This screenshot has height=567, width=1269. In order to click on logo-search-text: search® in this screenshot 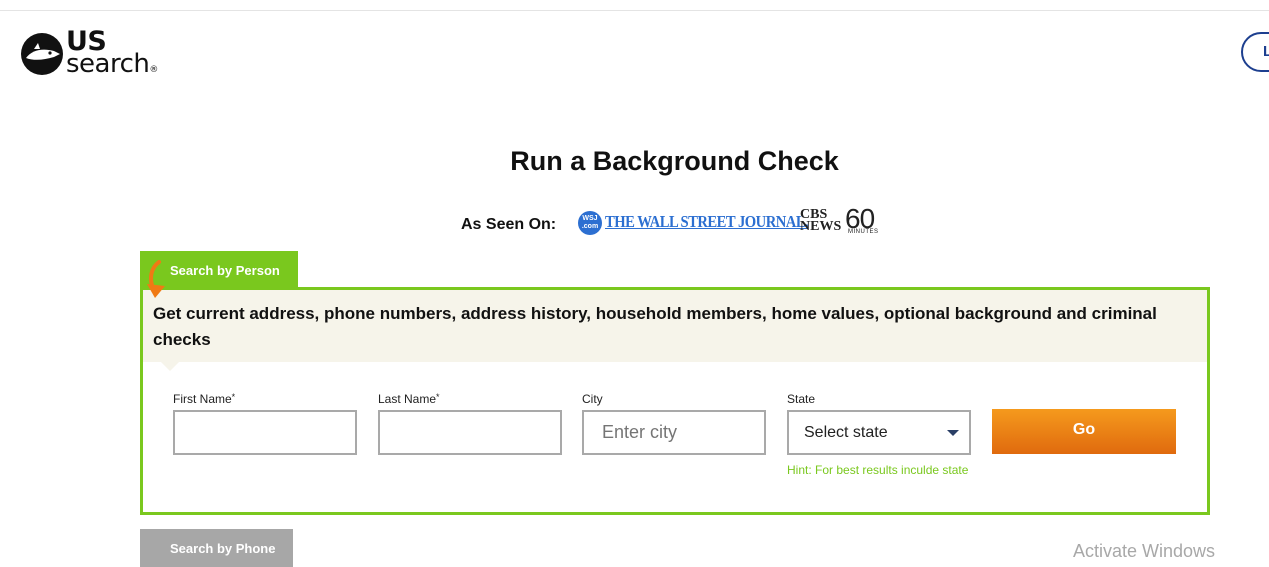, I will do `click(112, 67)`.